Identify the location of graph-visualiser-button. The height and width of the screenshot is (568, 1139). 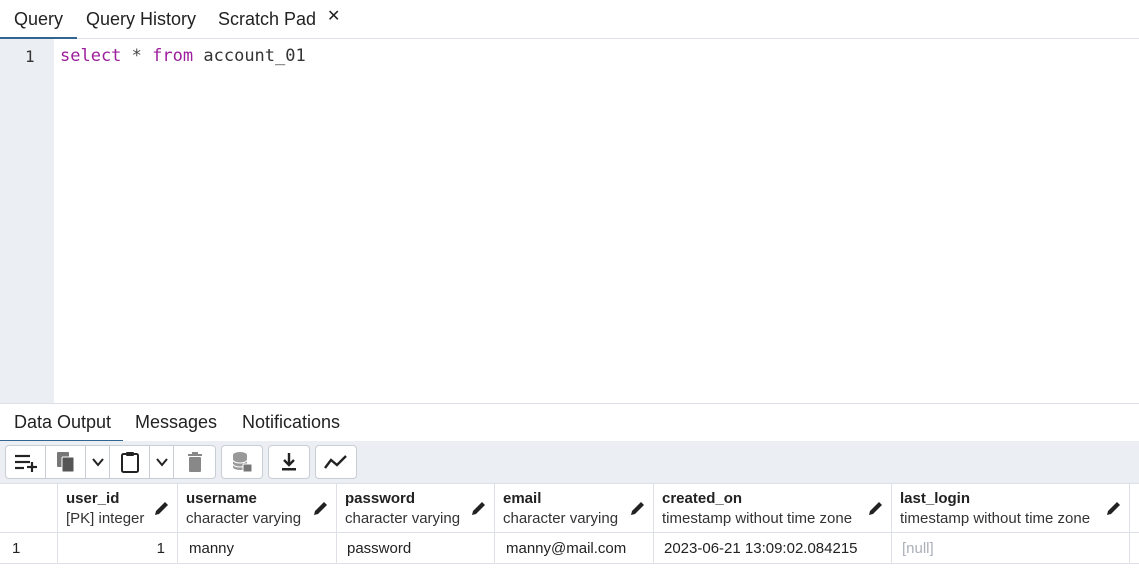
(336, 462).